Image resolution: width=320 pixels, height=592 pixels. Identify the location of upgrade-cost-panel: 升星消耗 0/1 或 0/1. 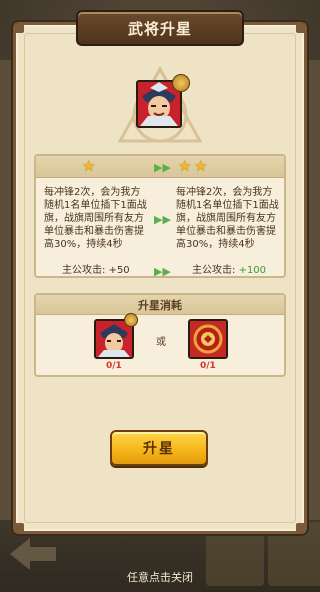
(160, 335).